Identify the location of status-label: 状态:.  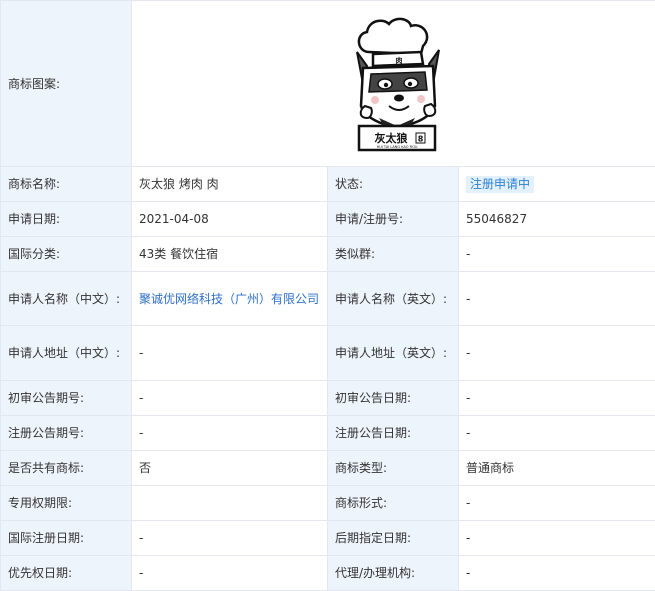
(393, 184).